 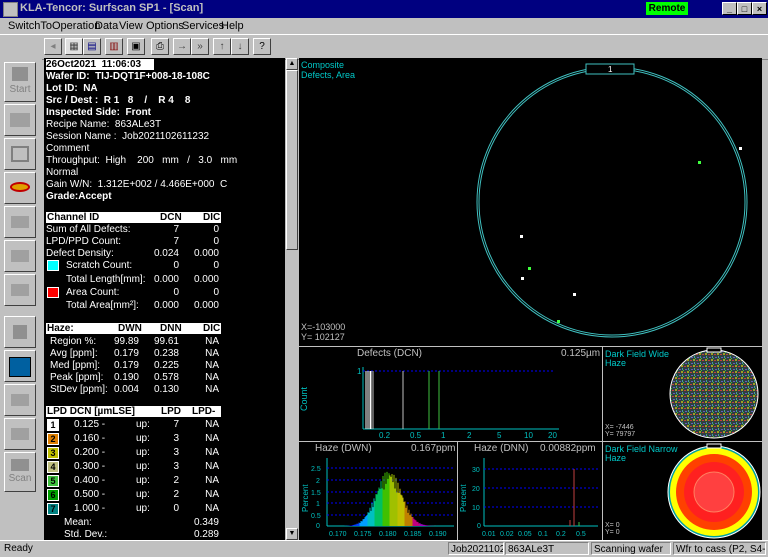 What do you see at coordinates (631, 548) in the screenshot?
I see `status-state: Scanning wafer` at bounding box center [631, 548].